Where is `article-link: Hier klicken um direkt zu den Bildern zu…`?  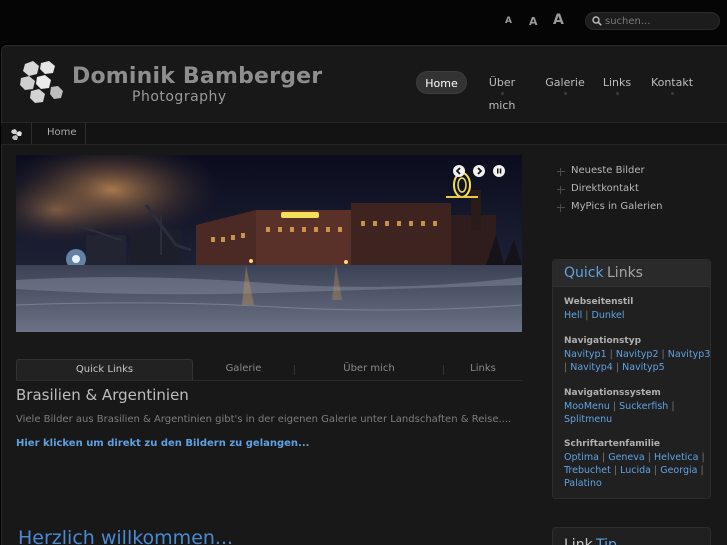 article-link: Hier klicken um direkt zu den Bildern zu… is located at coordinates (162, 443).